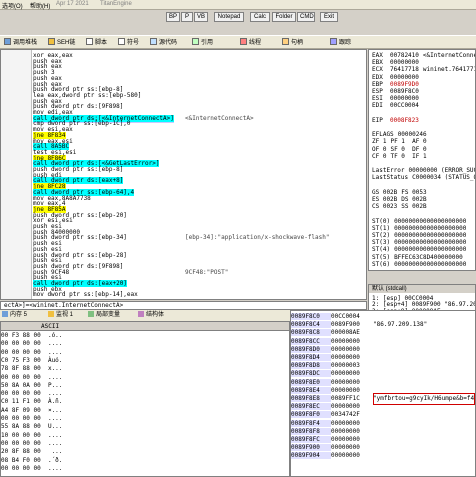 The image size is (476, 477). What do you see at coordinates (449, 70) in the screenshot?
I see `register-comment: wininet.76417718` at bounding box center [449, 70].